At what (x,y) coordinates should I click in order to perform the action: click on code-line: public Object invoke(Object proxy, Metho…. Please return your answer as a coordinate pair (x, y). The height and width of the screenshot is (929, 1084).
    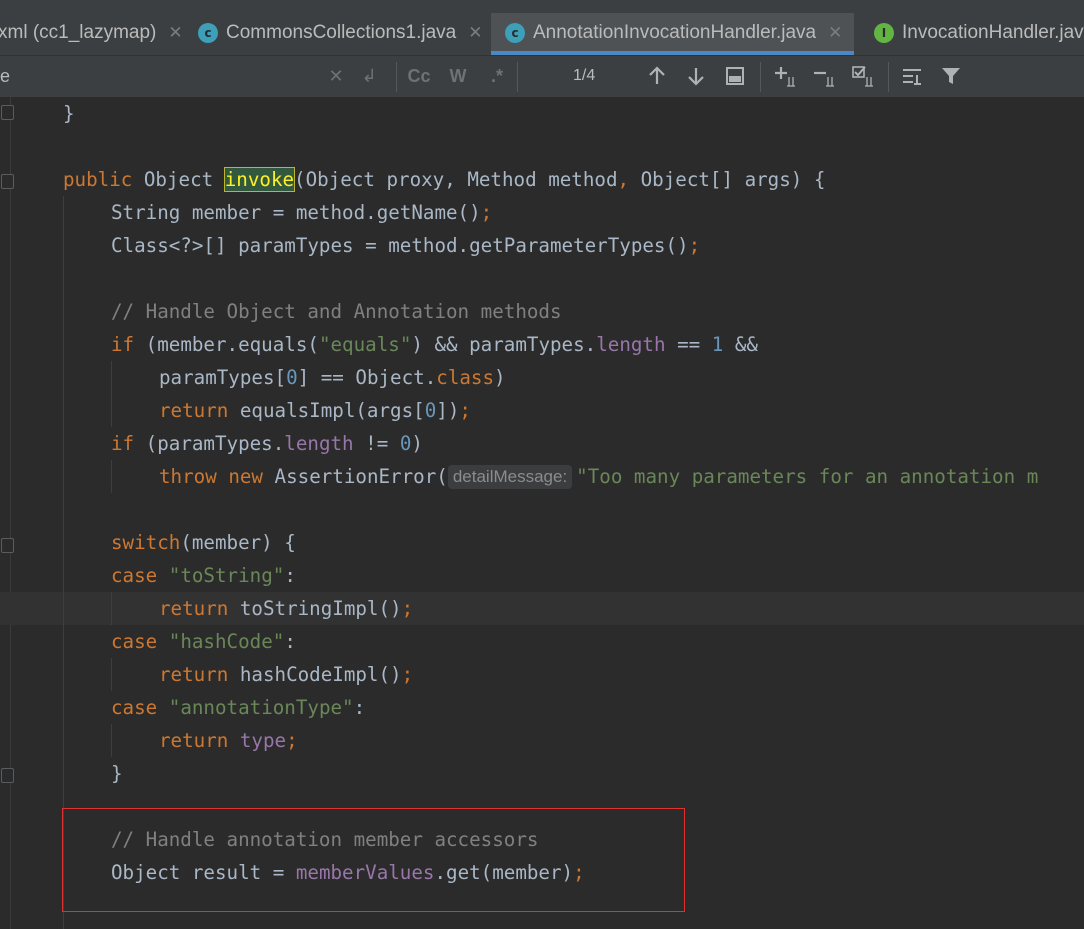
    Looking at the image, I should click on (444, 179).